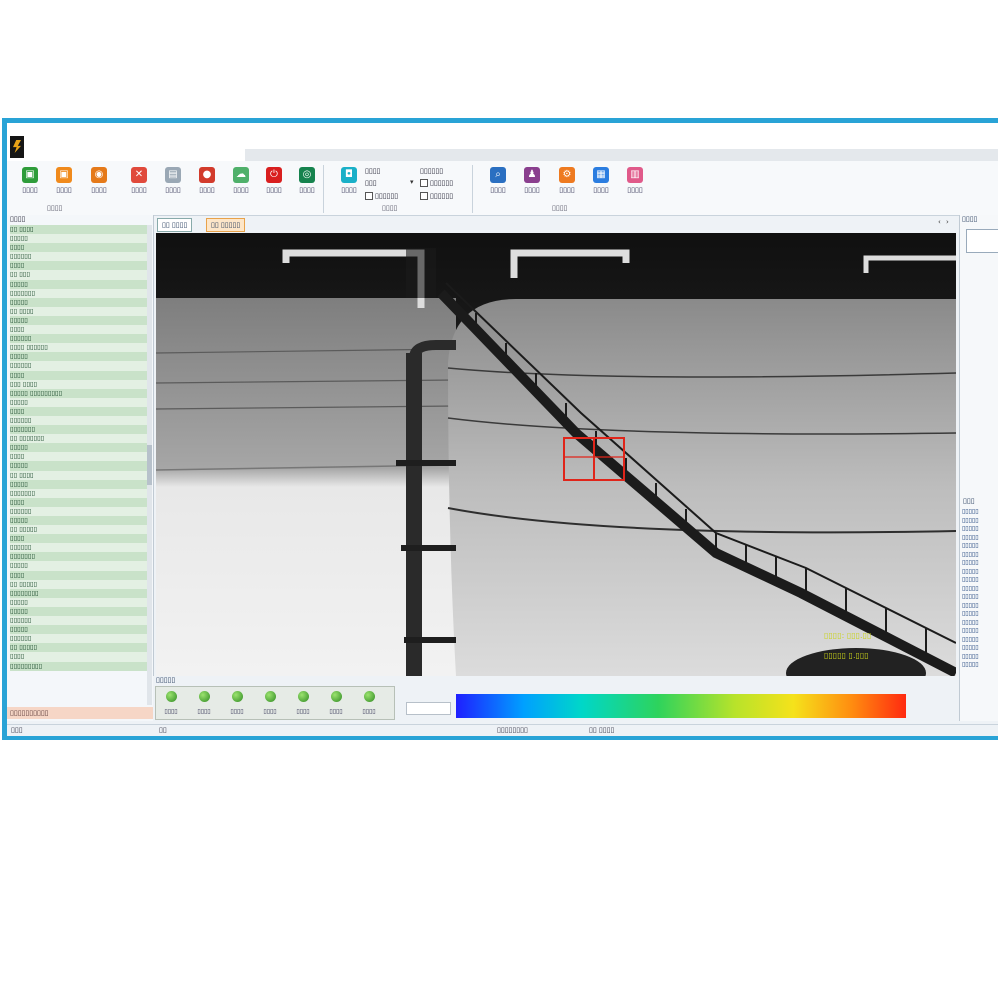 This screenshot has width=1000, height=1000. I want to click on ribbon-option-4: ▯▯▯▯▯▯, so click(431, 171).